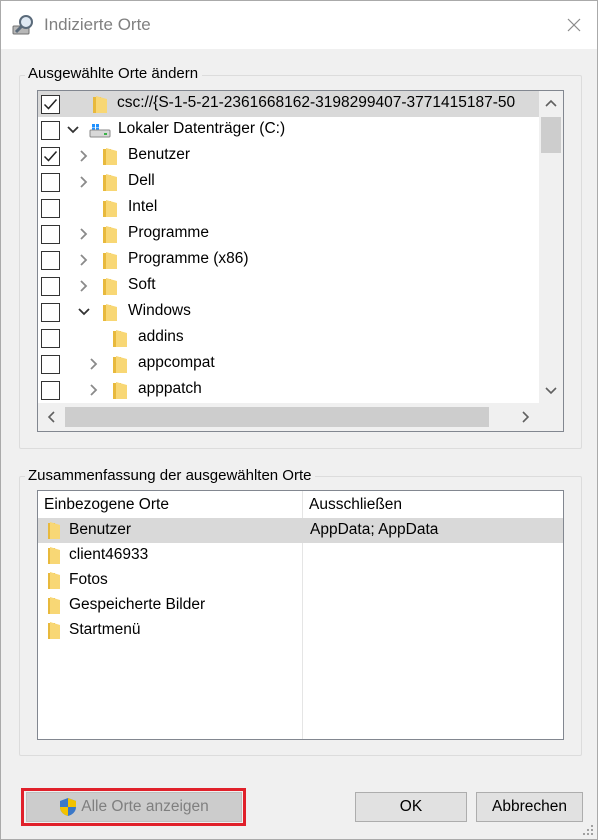 Image resolution: width=598 pixels, height=840 pixels. I want to click on summary-label: Zusammenfassung der ausgewählten Orte, so click(170, 475).